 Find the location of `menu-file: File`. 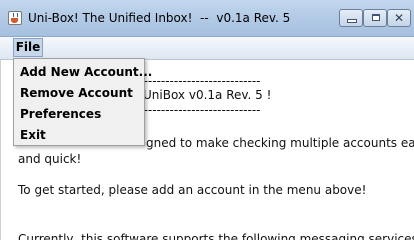

menu-file: File is located at coordinates (28, 47).